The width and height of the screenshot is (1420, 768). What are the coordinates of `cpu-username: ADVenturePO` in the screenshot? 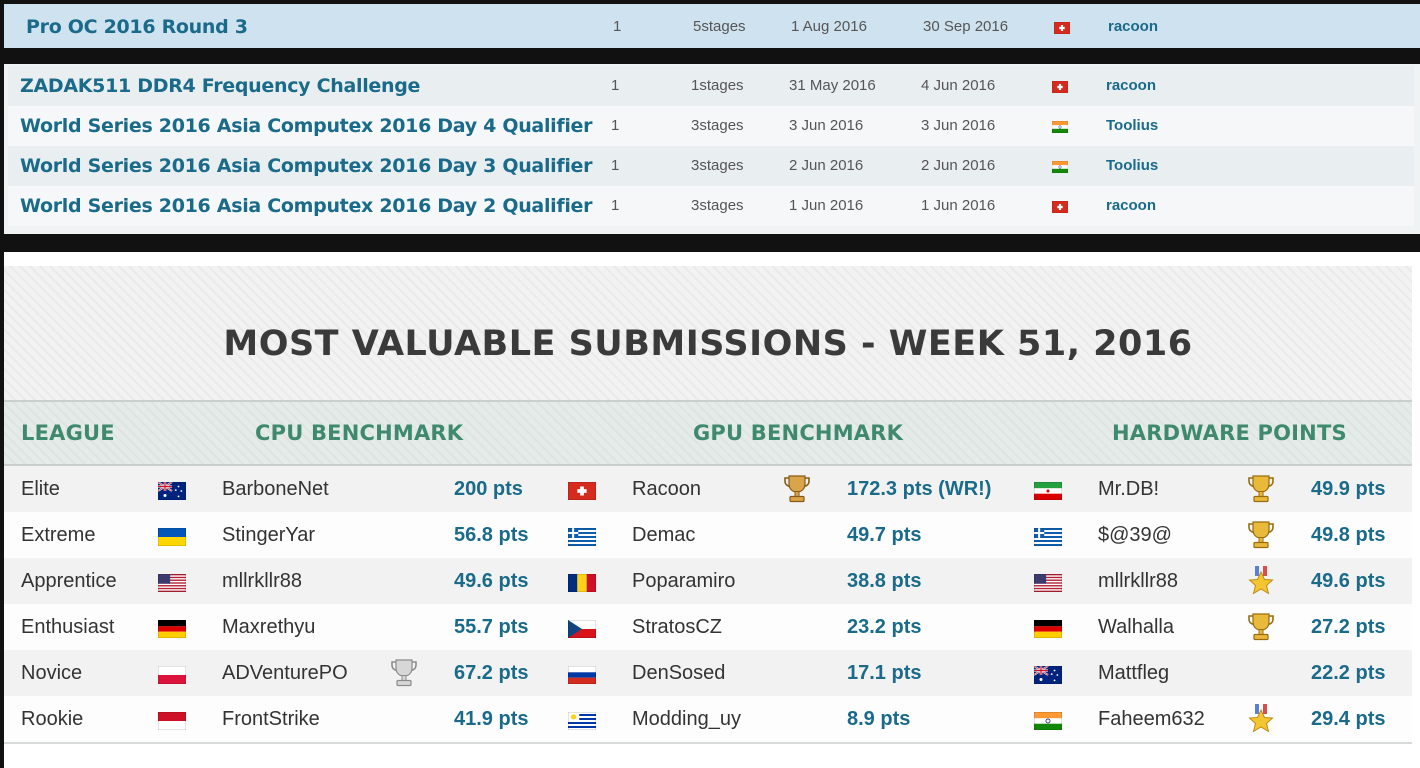 It's located at (285, 673).